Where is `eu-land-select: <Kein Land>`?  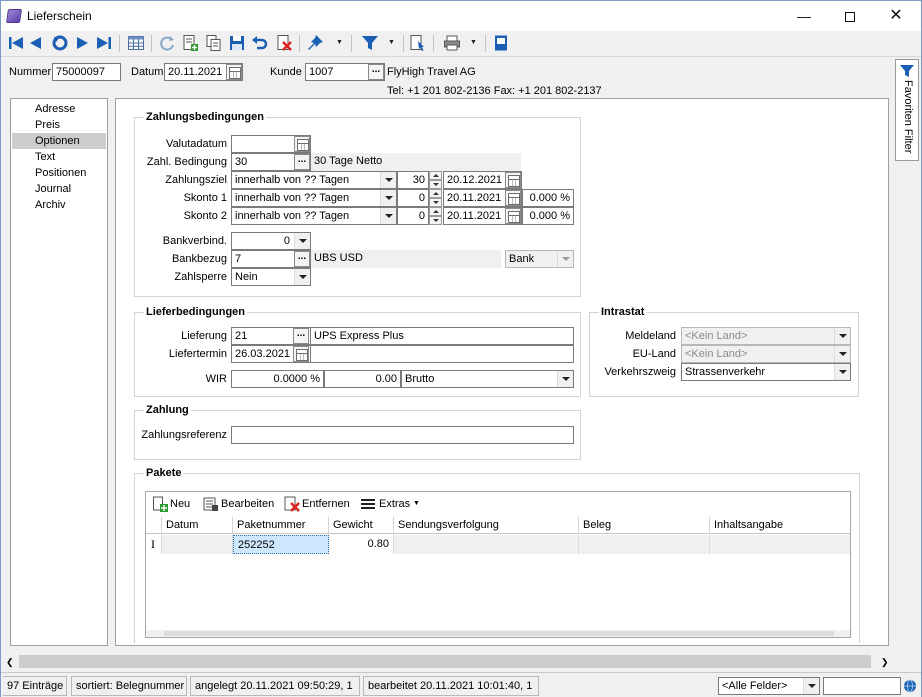 eu-land-select: <Kein Land> is located at coordinates (766, 354).